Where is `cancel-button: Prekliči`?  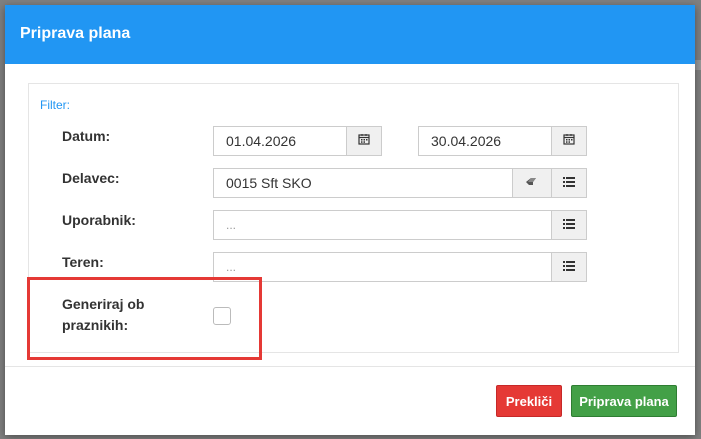
cancel-button: Prekliči is located at coordinates (529, 401).